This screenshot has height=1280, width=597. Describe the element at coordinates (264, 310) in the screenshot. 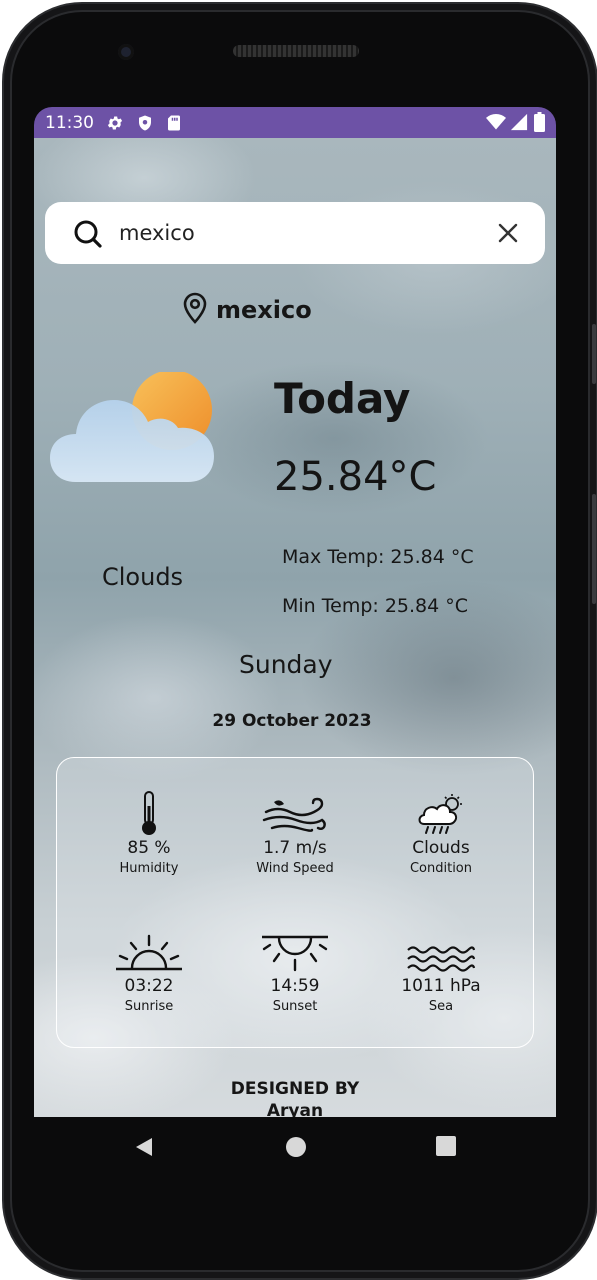

I see `location-name: mexico` at that location.